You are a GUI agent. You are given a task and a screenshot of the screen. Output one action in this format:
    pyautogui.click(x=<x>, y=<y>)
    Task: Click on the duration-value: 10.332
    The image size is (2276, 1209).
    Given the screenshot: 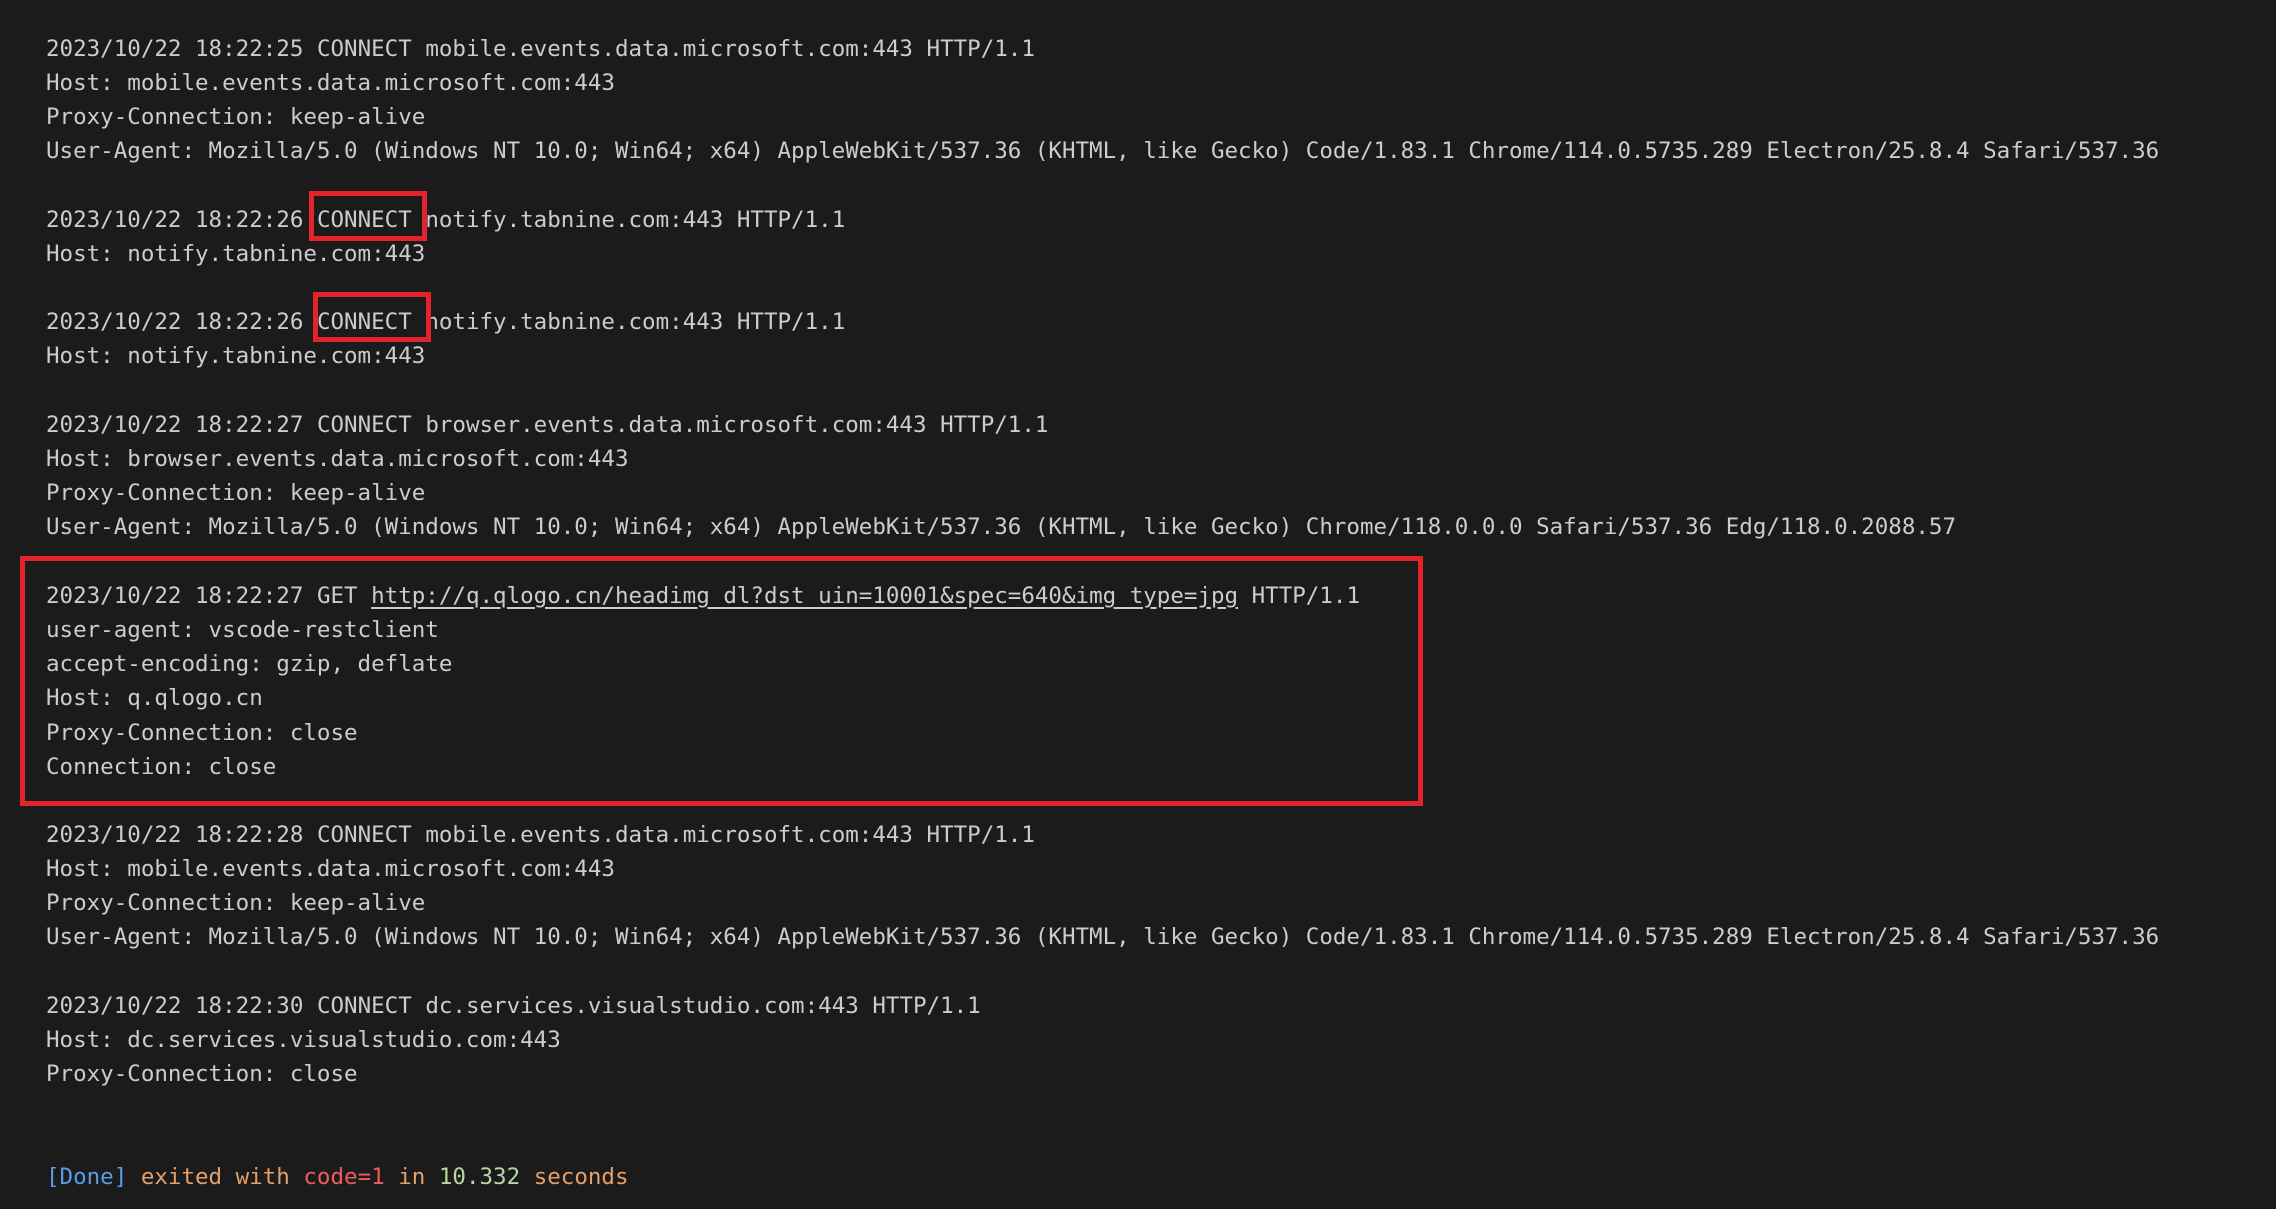 What is the action you would take?
    pyautogui.click(x=479, y=1177)
    